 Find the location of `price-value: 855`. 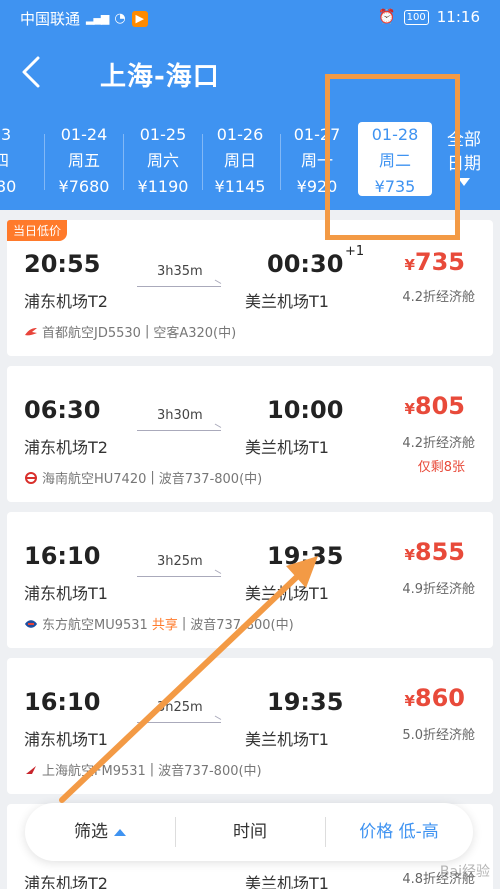

price-value: 855 is located at coordinates (439, 552).